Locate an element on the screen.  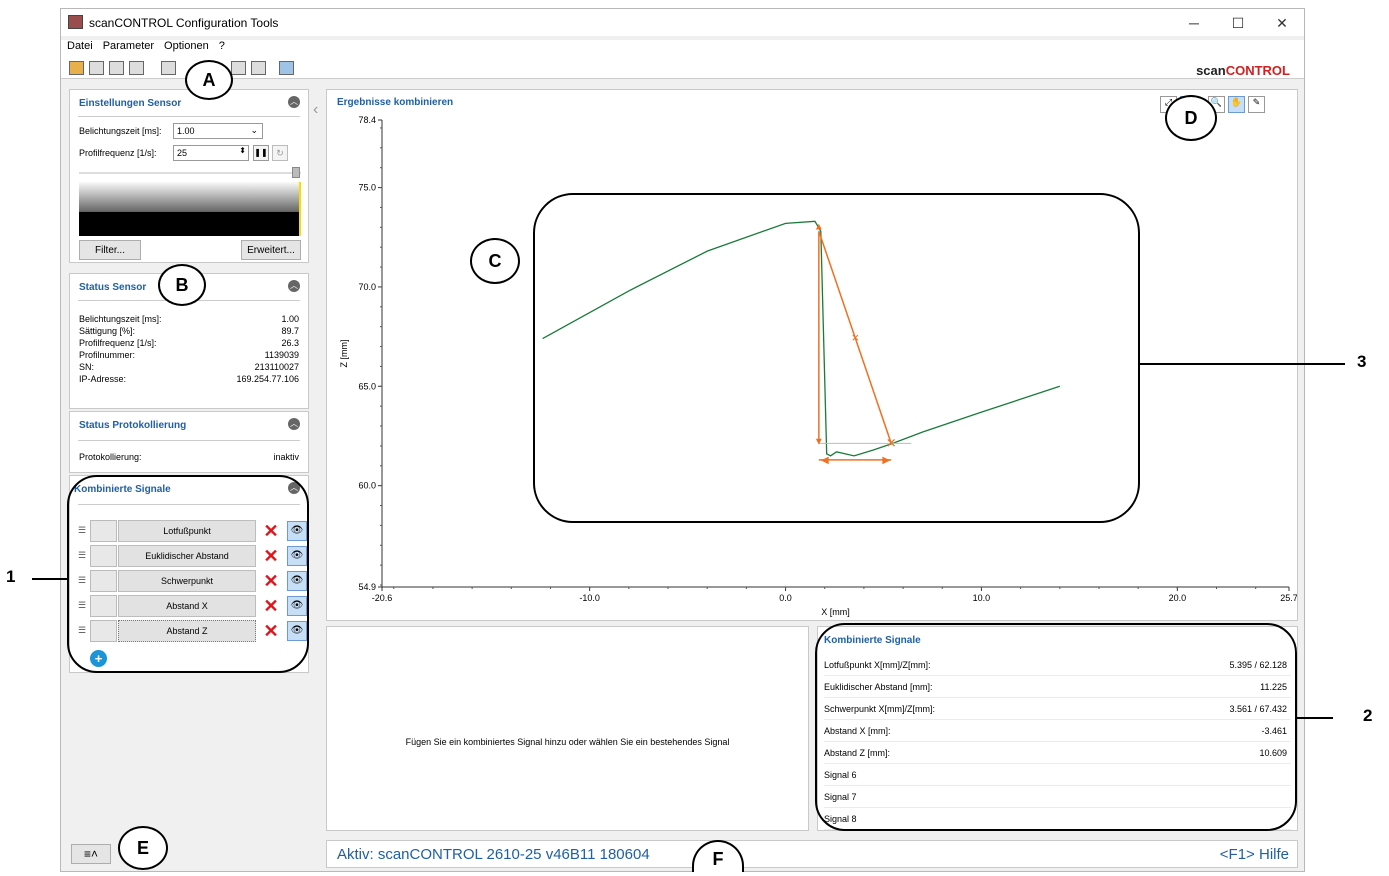
pause-button: ❚❚ is located at coordinates (261, 153).